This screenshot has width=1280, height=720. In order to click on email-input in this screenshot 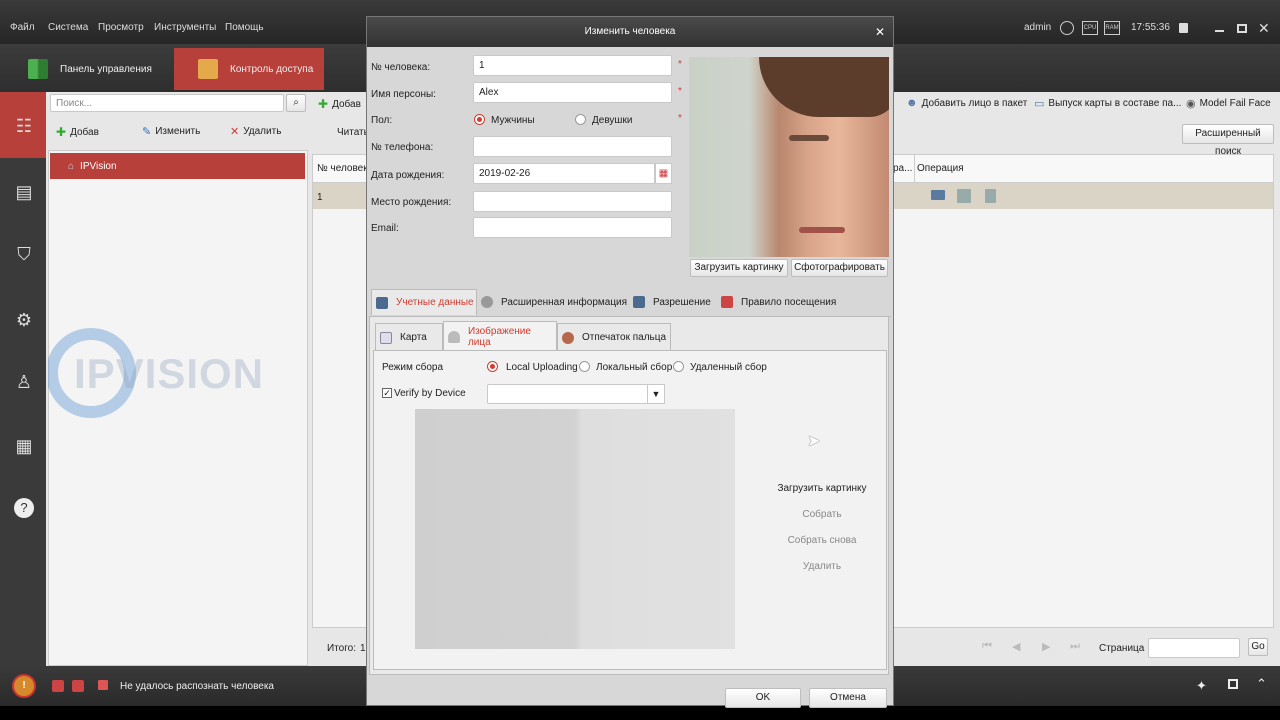, I will do `click(572, 227)`.